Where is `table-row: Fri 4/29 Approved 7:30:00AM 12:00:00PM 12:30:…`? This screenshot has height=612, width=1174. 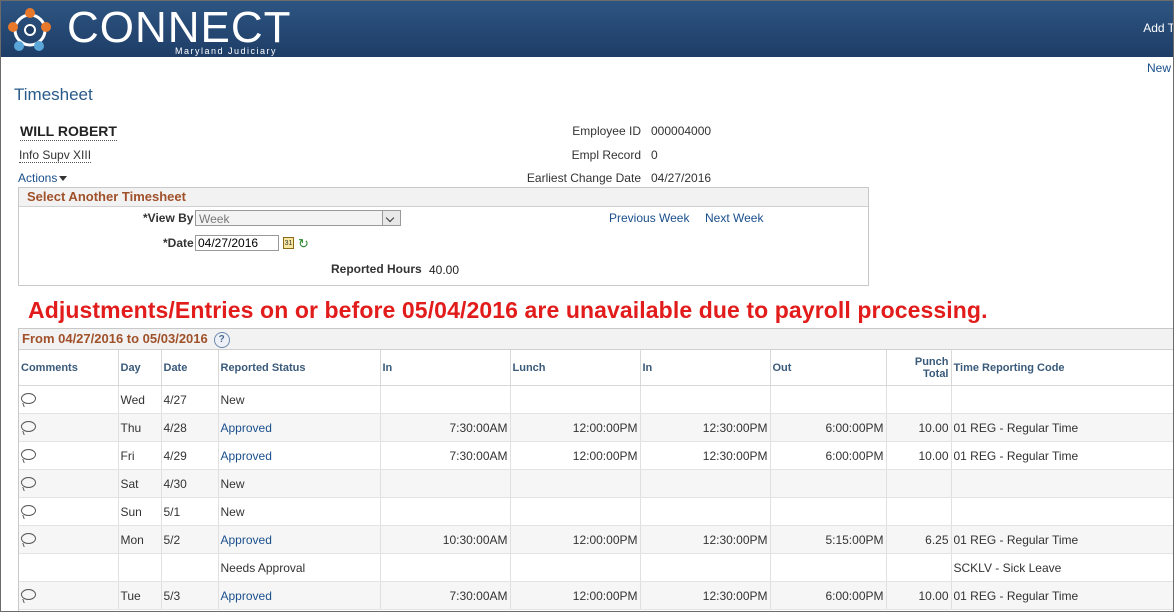 table-row: Fri 4/29 Approved 7:30:00AM 12:00:00PM 12:30:… is located at coordinates (596, 455).